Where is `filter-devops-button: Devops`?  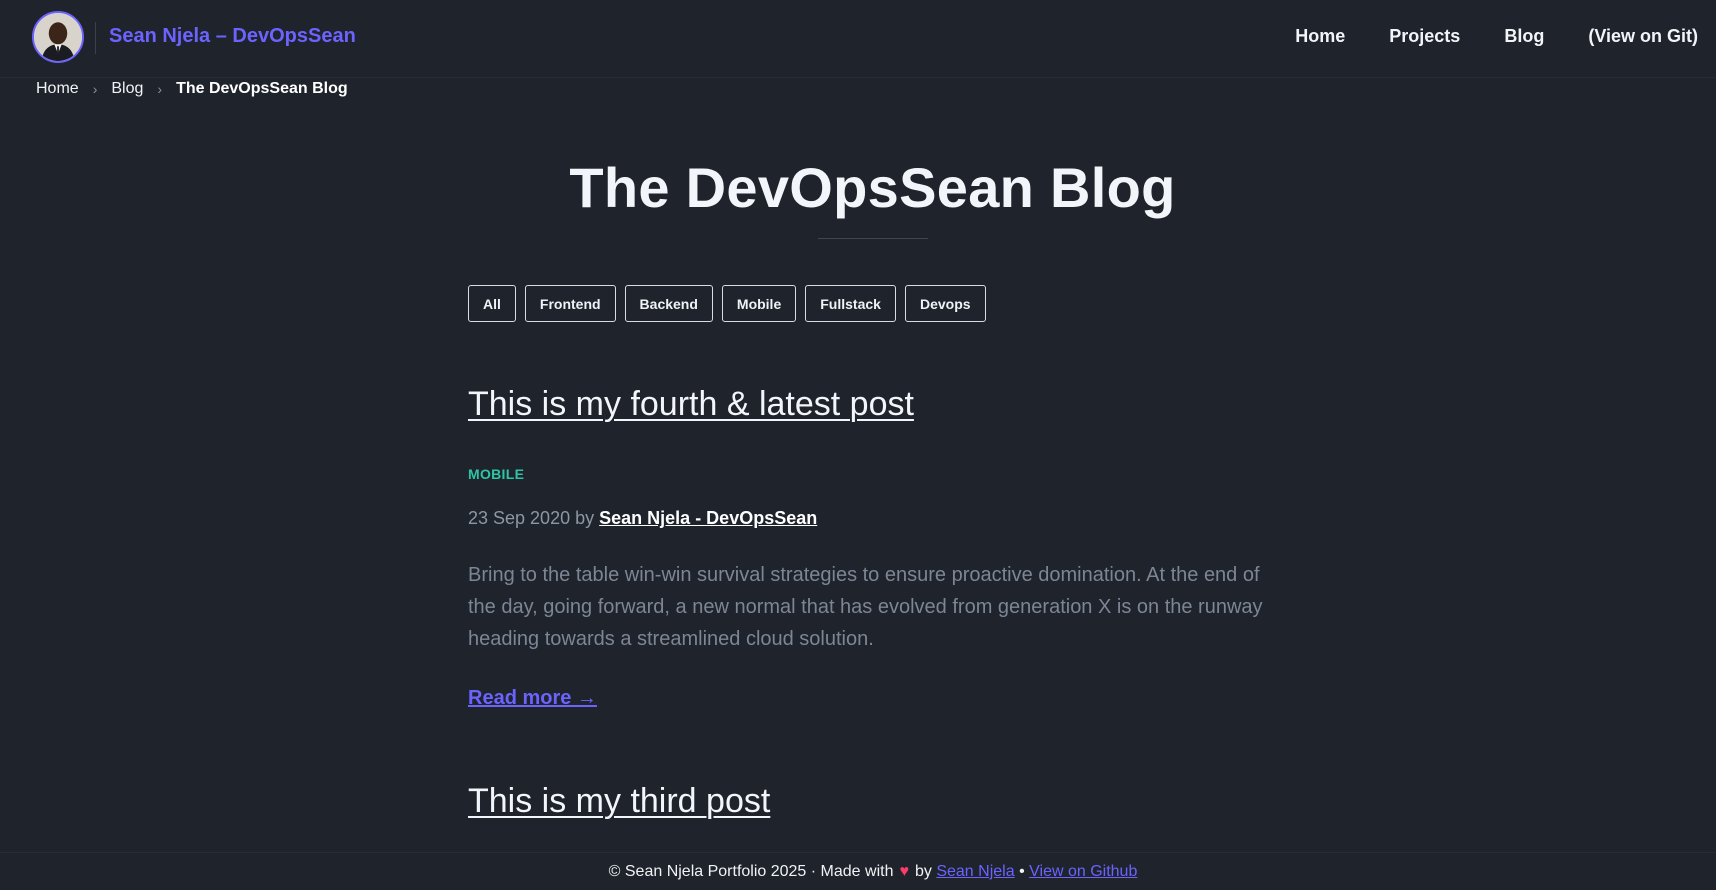
filter-devops-button: Devops is located at coordinates (945, 303).